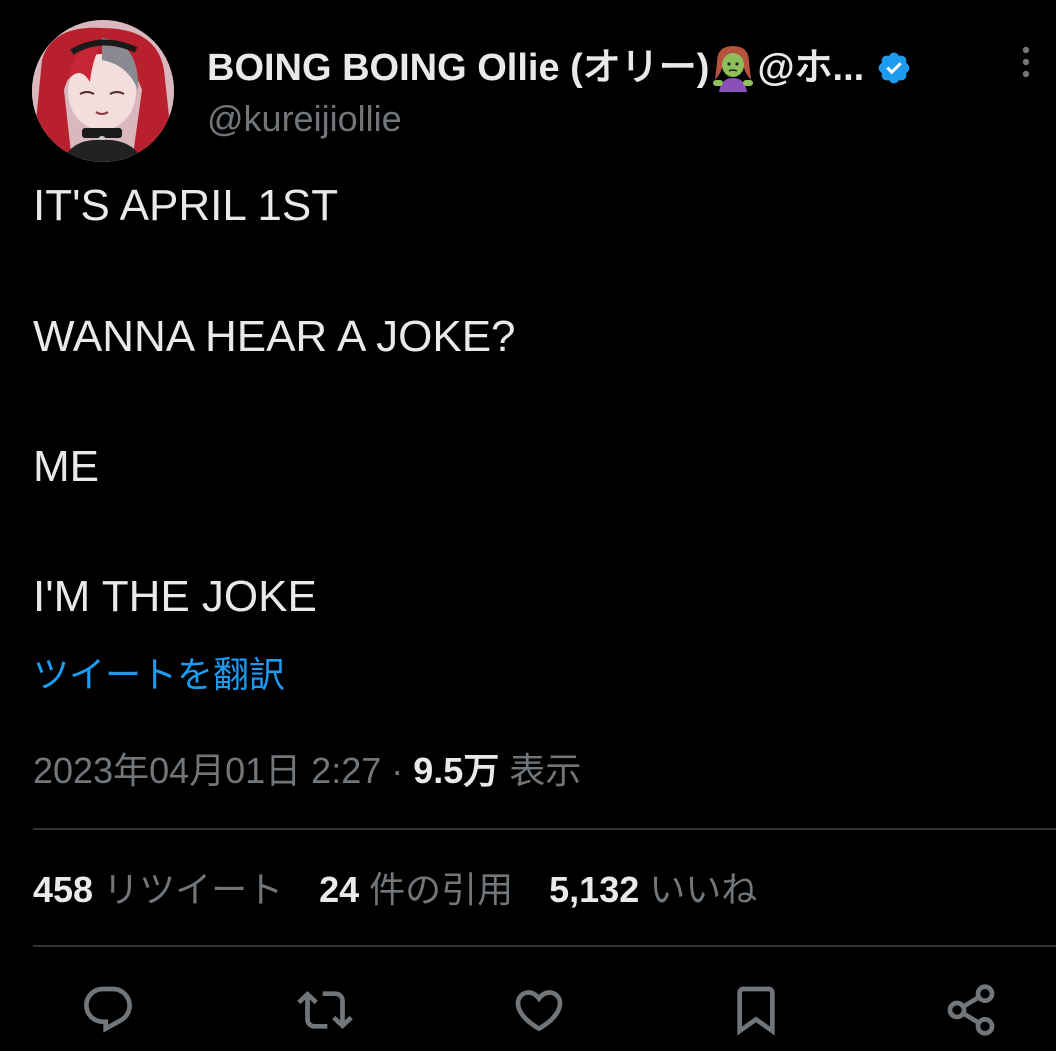  Describe the element at coordinates (339, 889) in the screenshot. I see `quotes-count: 24` at that location.